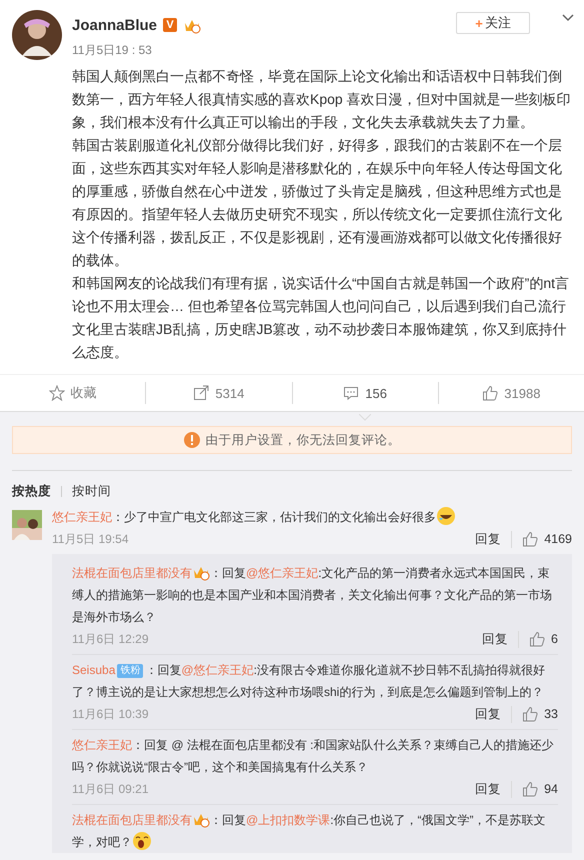  I want to click on comment-text: 法棍在面包店里都没有 ：回复@悠仁亲王妃:文化产品的第一消费者永远式本国国民，束缚人的措施第一影响的也是本国产业和本国消费者，关文化输出何事？文化产品的第一市场是海外市场么？, so click(315, 595).